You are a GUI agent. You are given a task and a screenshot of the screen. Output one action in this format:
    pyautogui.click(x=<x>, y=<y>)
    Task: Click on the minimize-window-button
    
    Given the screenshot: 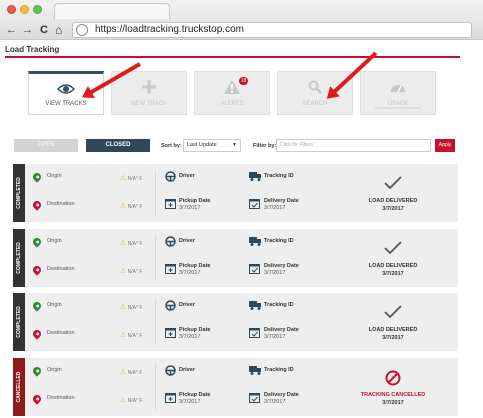 What is the action you would take?
    pyautogui.click(x=24, y=9)
    